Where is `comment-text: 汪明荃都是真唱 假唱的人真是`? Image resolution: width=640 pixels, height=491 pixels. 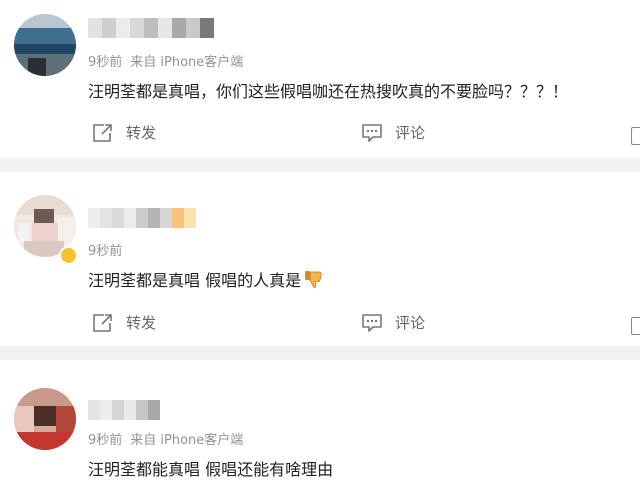 comment-text: 汪明荃都是真唱 假唱的人真是 is located at coordinates (206, 279).